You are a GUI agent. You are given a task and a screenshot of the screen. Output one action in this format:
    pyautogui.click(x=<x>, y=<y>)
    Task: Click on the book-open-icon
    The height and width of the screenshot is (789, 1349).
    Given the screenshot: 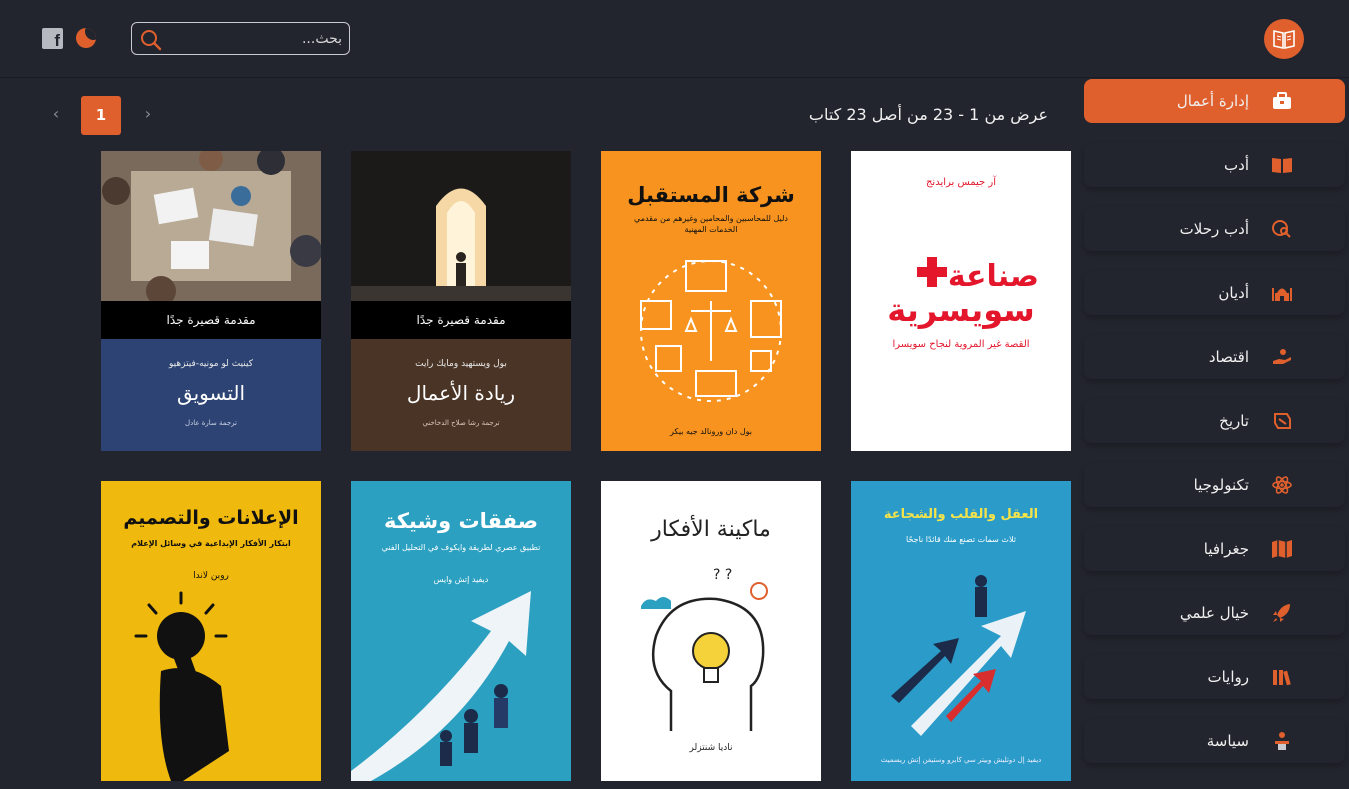 What is the action you would take?
    pyautogui.click(x=1282, y=165)
    